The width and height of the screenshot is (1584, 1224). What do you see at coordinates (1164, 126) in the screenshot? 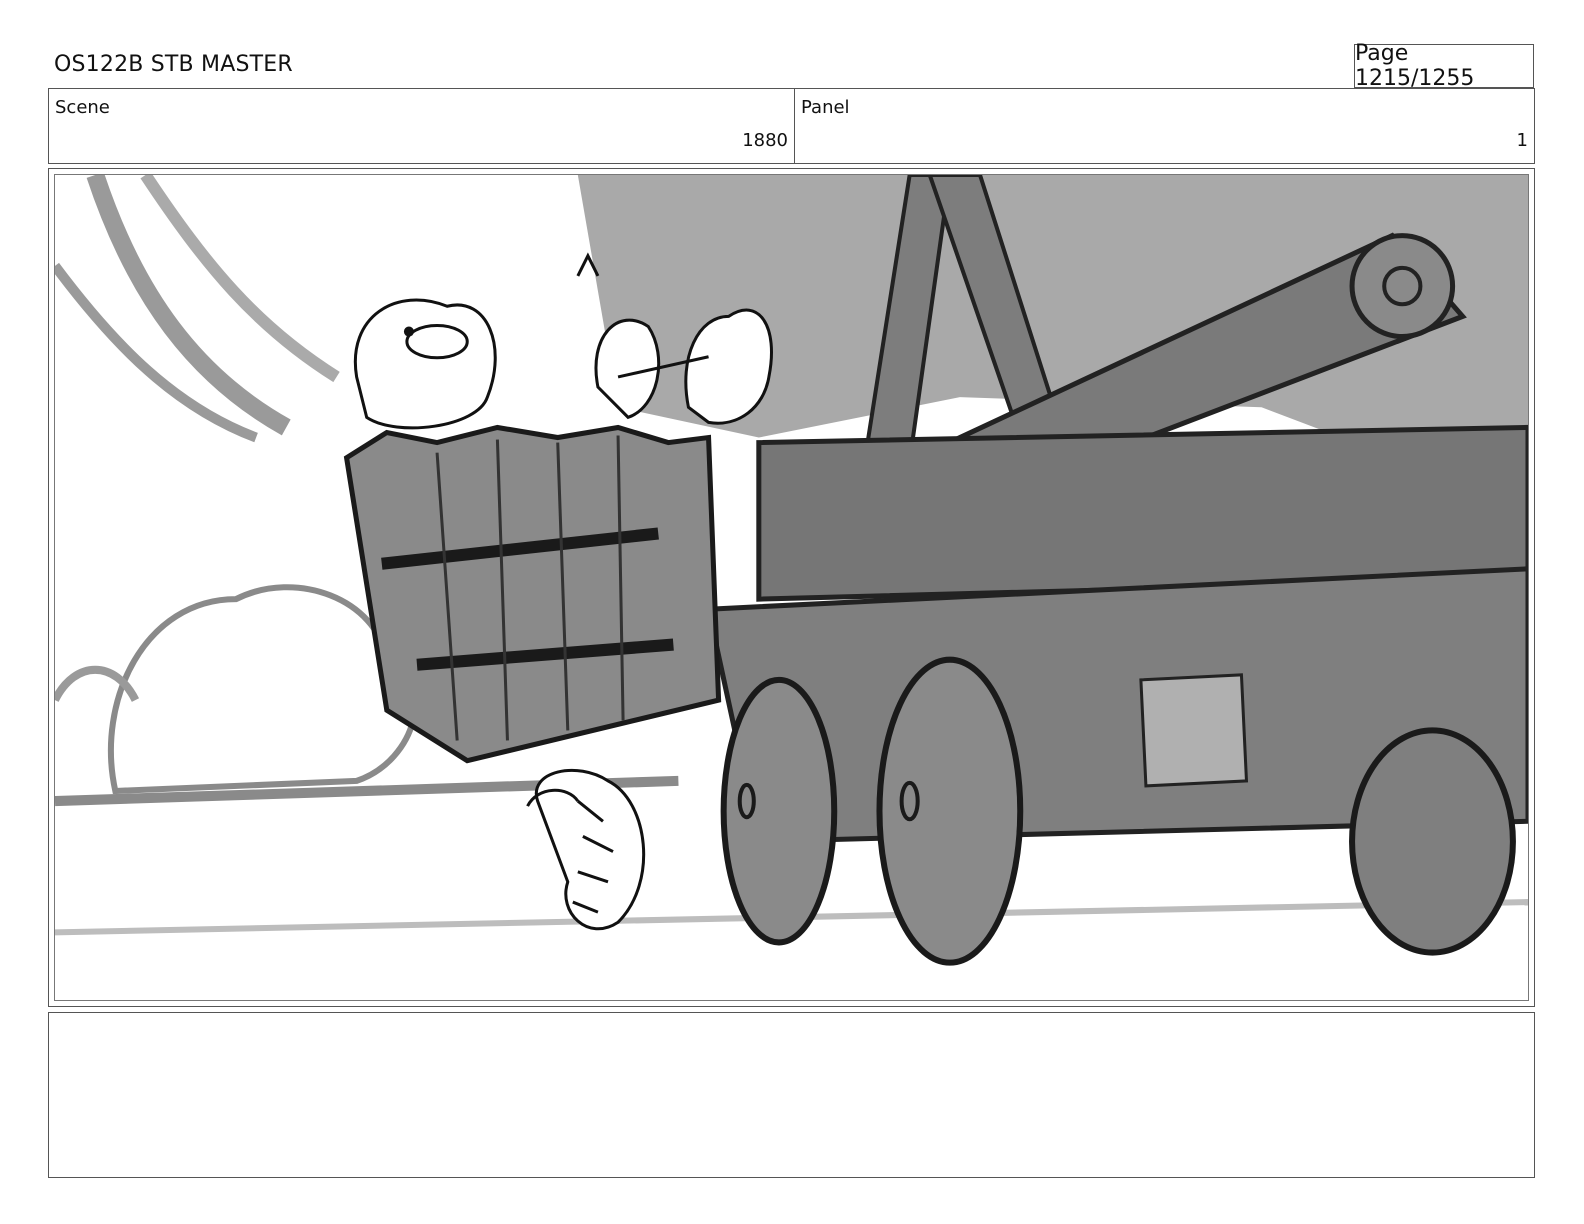
I see `panel-cell: Panel 1` at bounding box center [1164, 126].